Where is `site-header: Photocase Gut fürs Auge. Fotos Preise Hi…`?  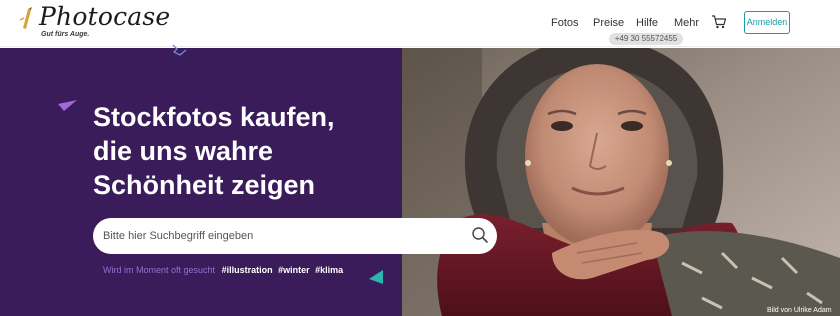 site-header: Photocase Gut fürs Auge. Fotos Preise Hi… is located at coordinates (420, 23).